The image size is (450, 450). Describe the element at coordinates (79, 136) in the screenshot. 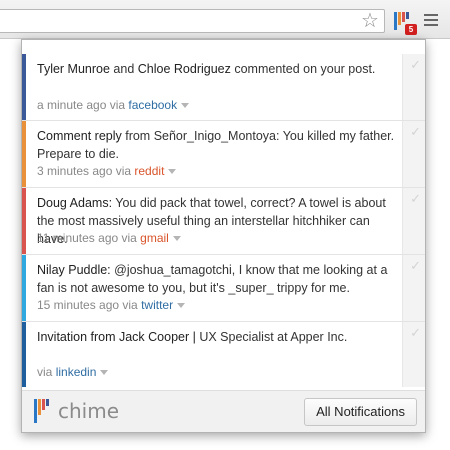

I see `notification-title: Comment reply` at that location.